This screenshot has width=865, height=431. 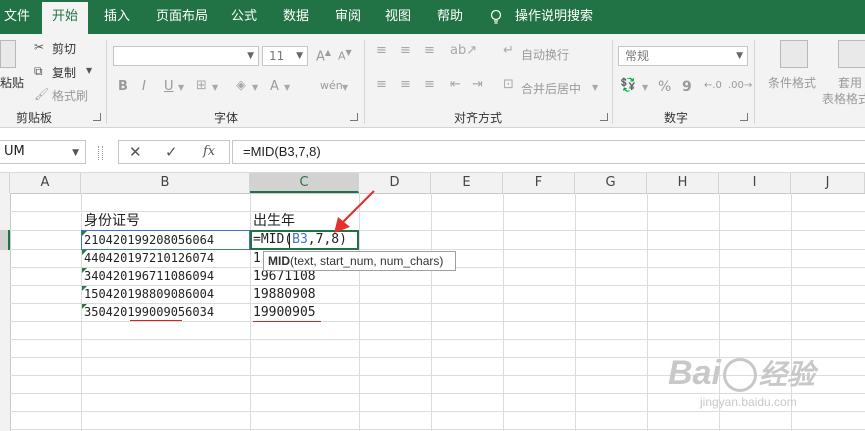 What do you see at coordinates (300, 239) in the screenshot?
I see `formula-reference: B3` at bounding box center [300, 239].